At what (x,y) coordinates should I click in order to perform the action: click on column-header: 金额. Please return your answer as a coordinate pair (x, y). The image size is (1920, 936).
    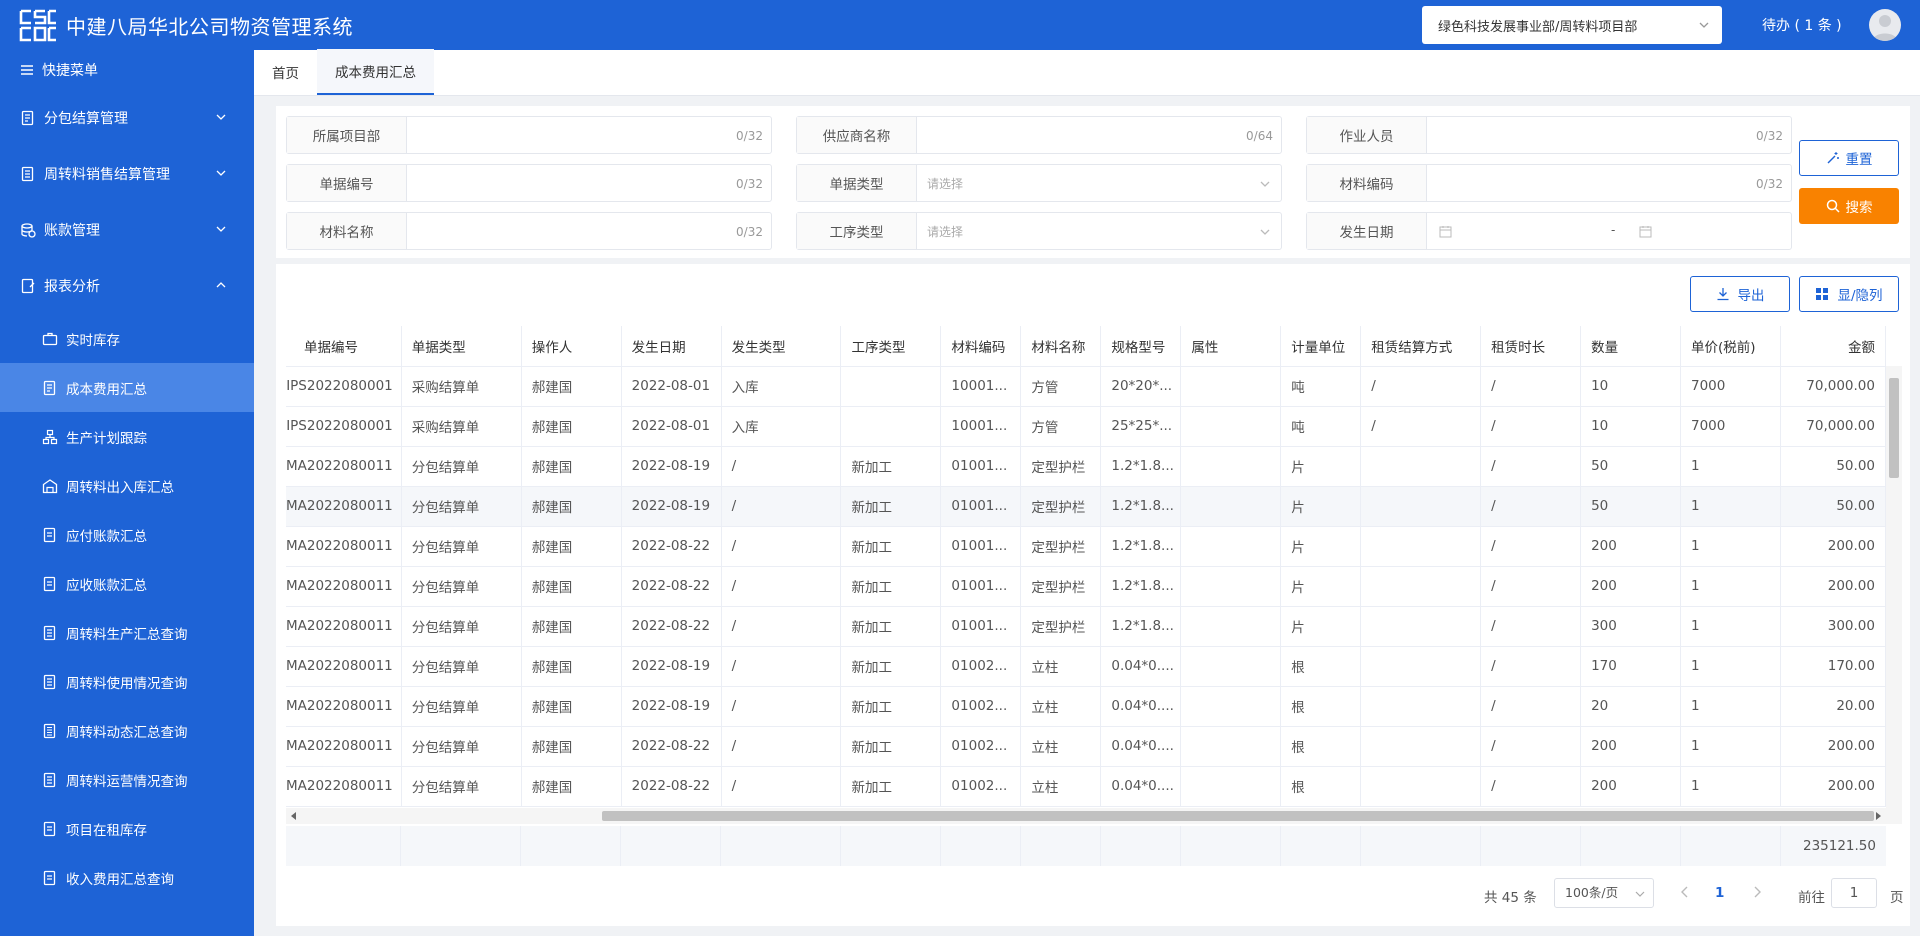
    Looking at the image, I should click on (1833, 346).